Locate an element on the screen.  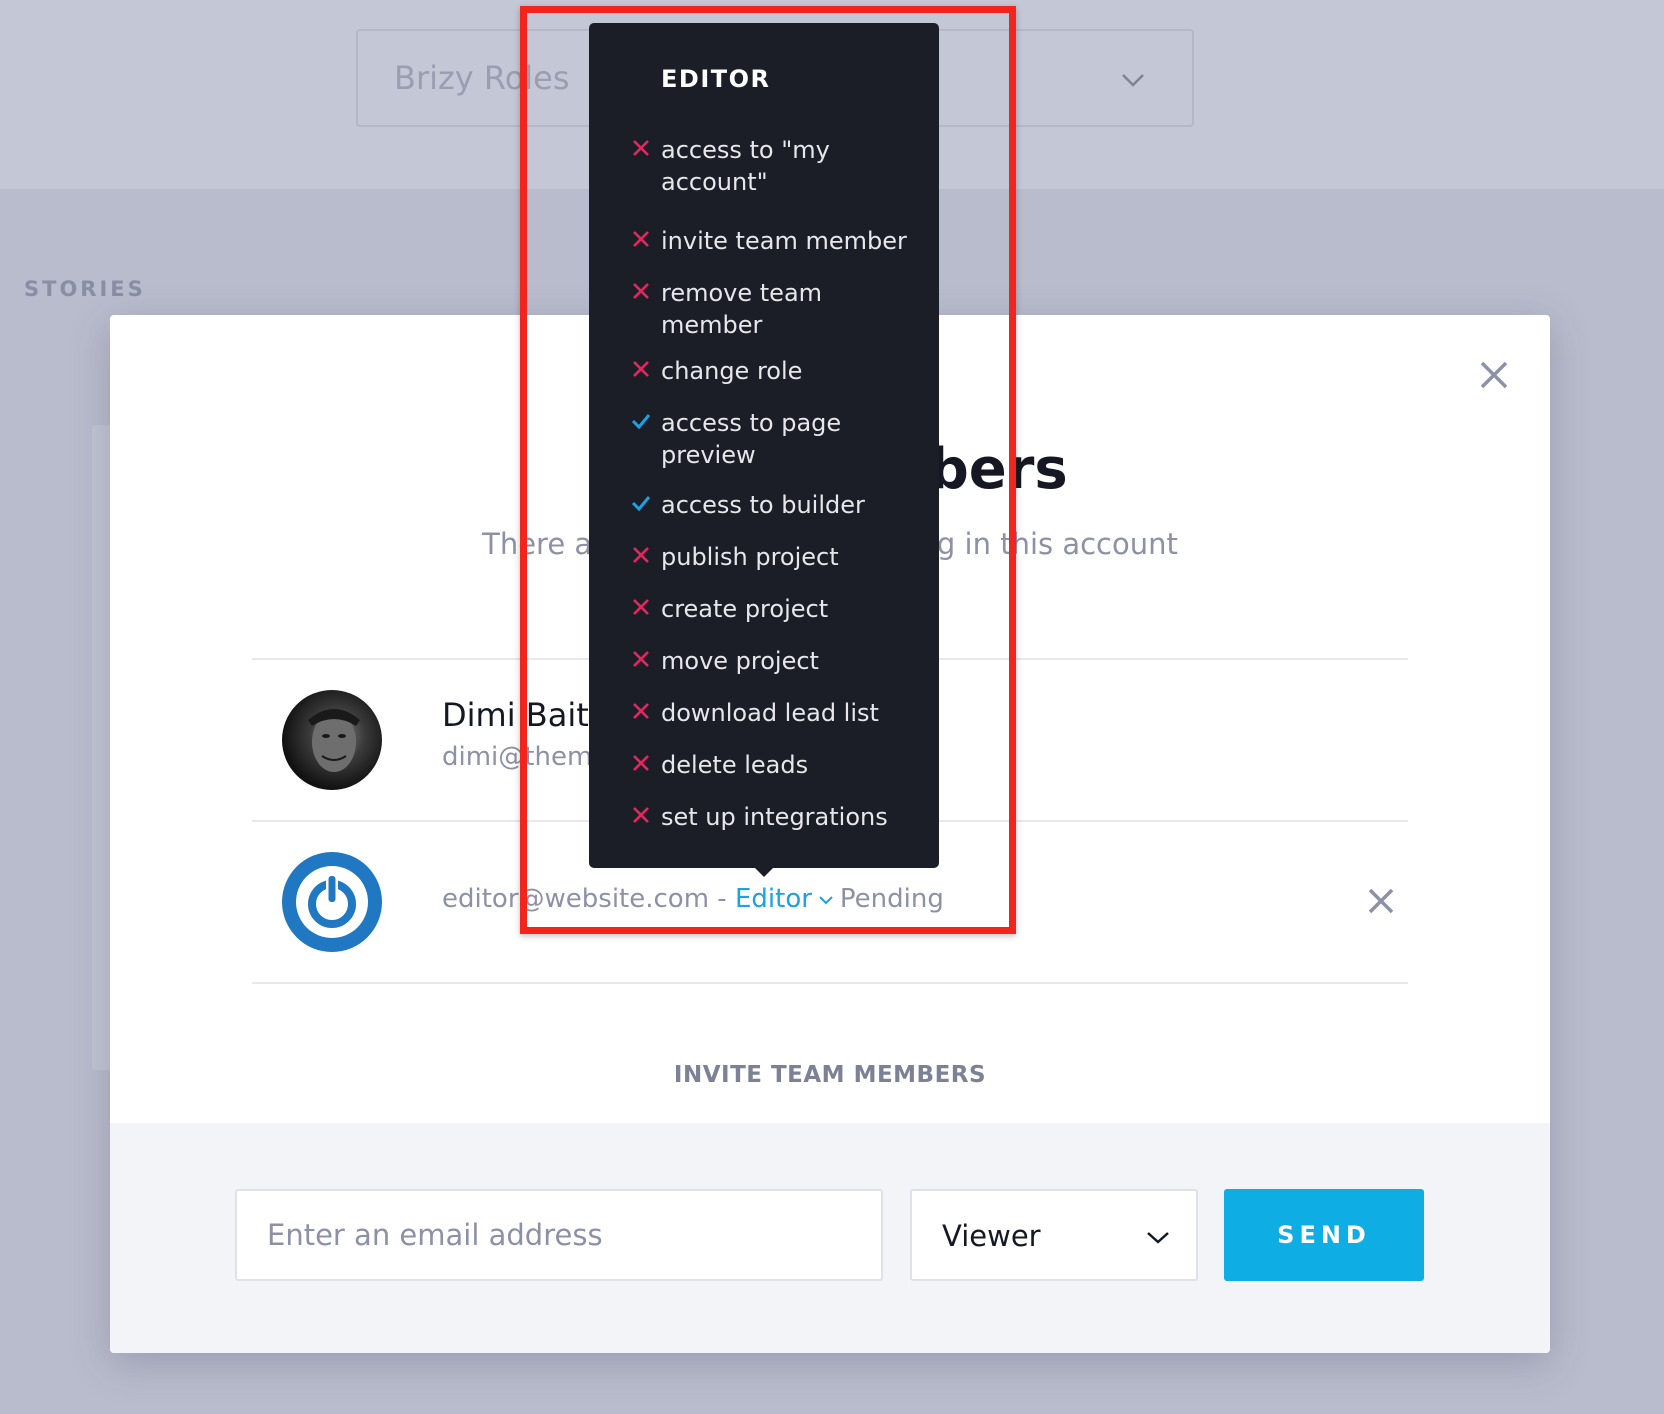
close-icon is located at coordinates (1494, 375).